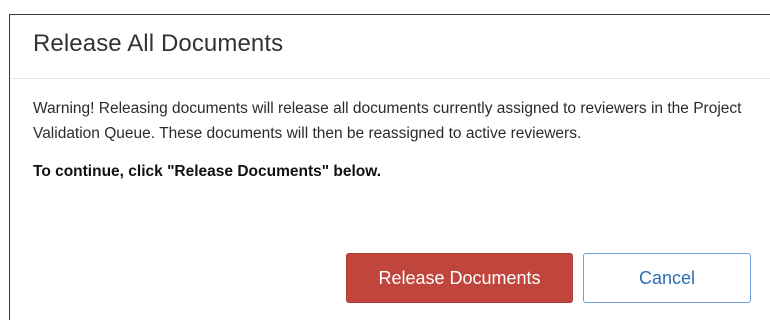 This screenshot has width=770, height=320. I want to click on dialog-title: Release All Documents, so click(158, 43).